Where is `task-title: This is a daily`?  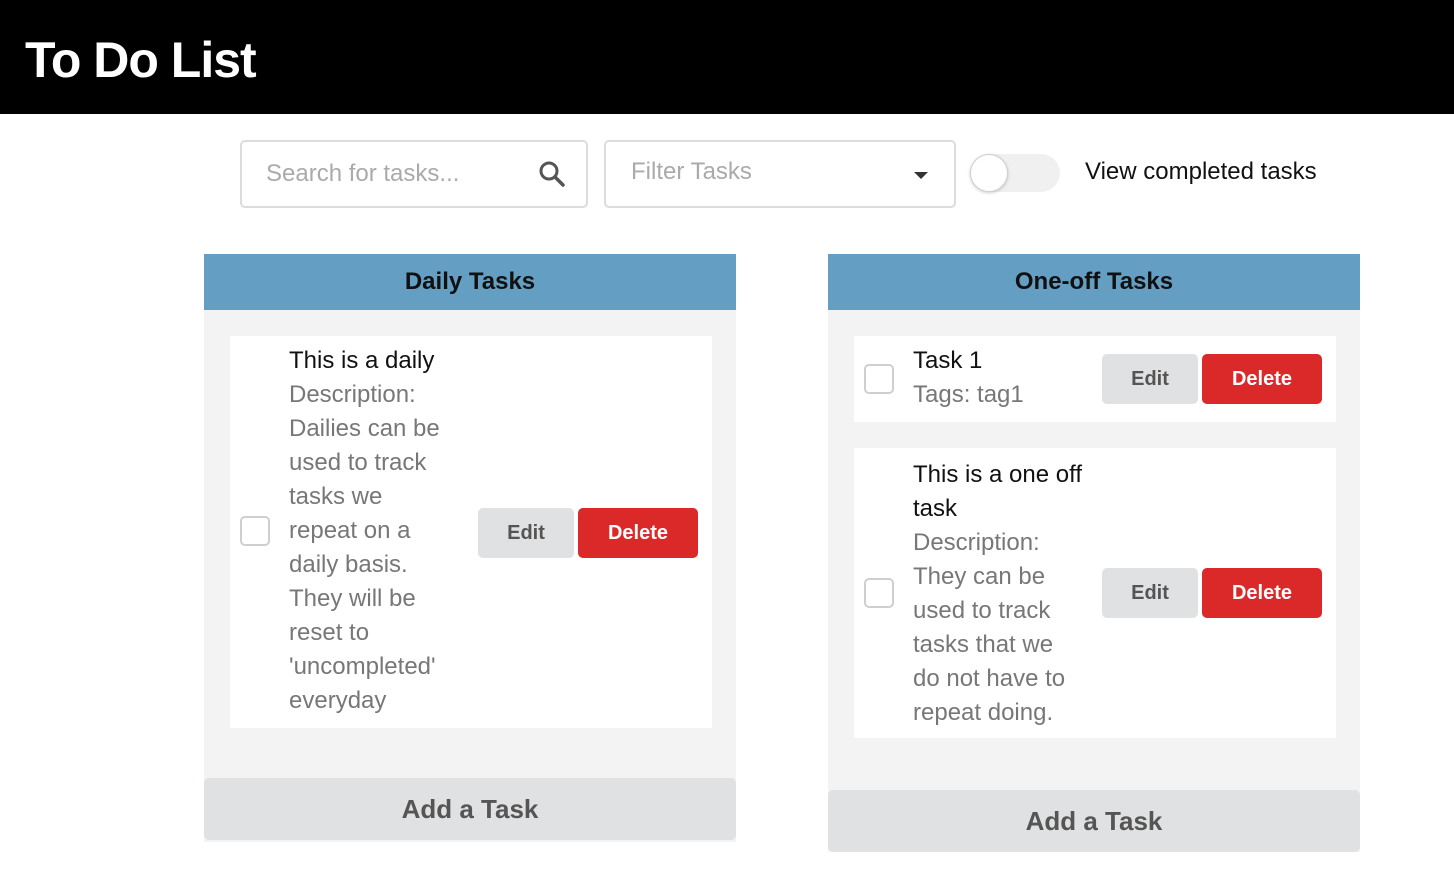 task-title: This is a daily is located at coordinates (362, 360).